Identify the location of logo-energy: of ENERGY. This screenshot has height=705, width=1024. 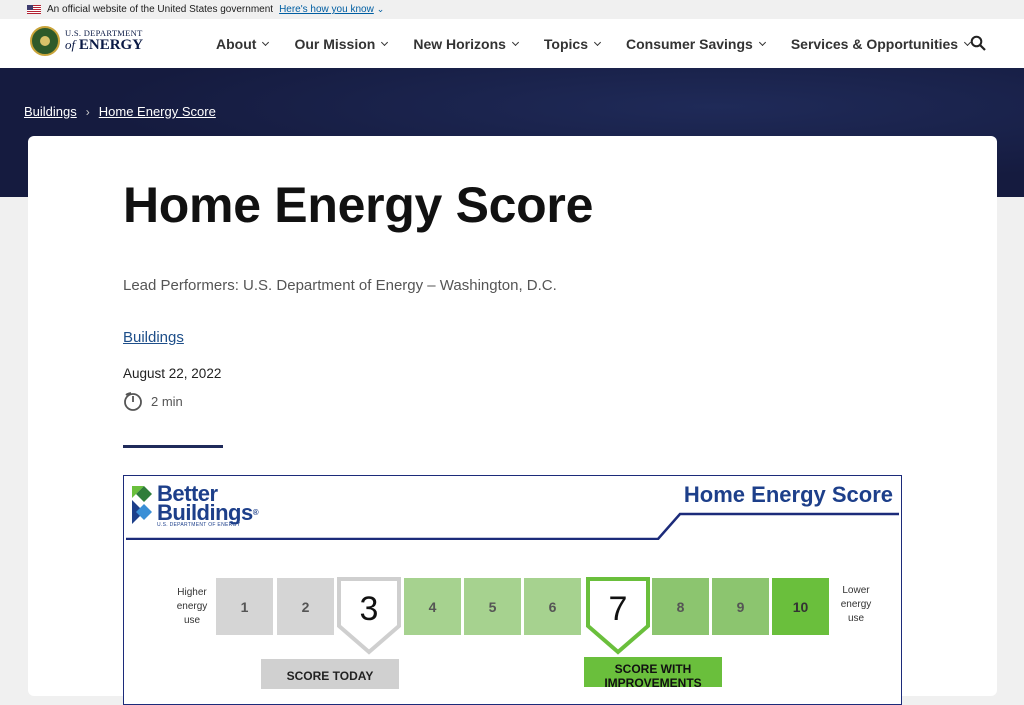
(104, 44).